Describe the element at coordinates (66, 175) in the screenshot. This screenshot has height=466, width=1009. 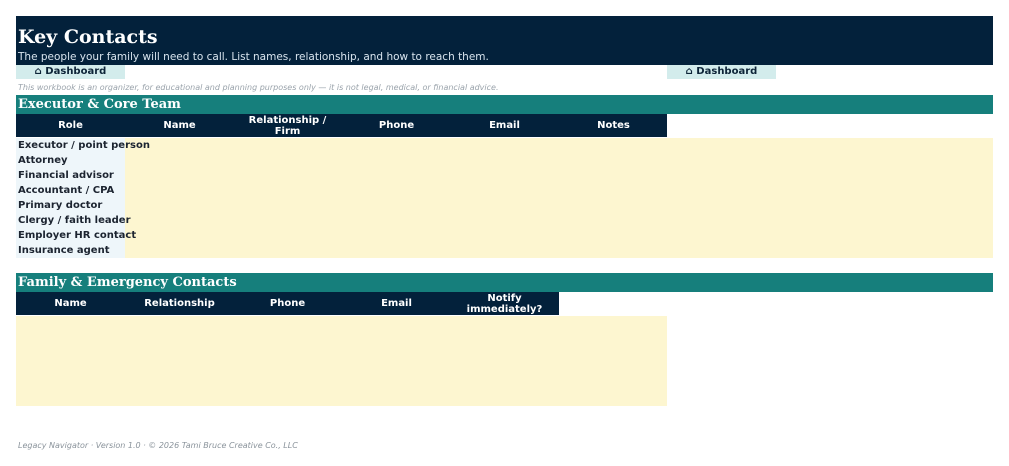
I see `role-label-financial-advisor: Financial advisor` at that location.